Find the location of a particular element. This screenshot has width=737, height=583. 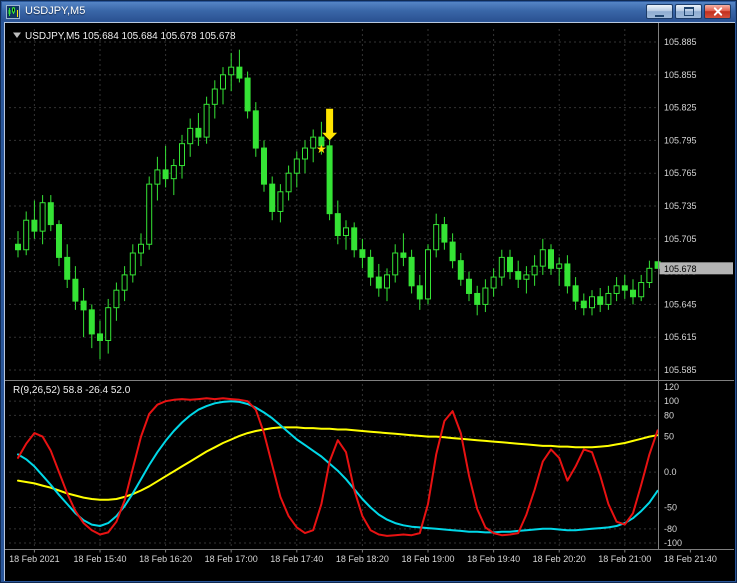

time-tick-label: 18 Feb 15:40 is located at coordinates (99, 559).